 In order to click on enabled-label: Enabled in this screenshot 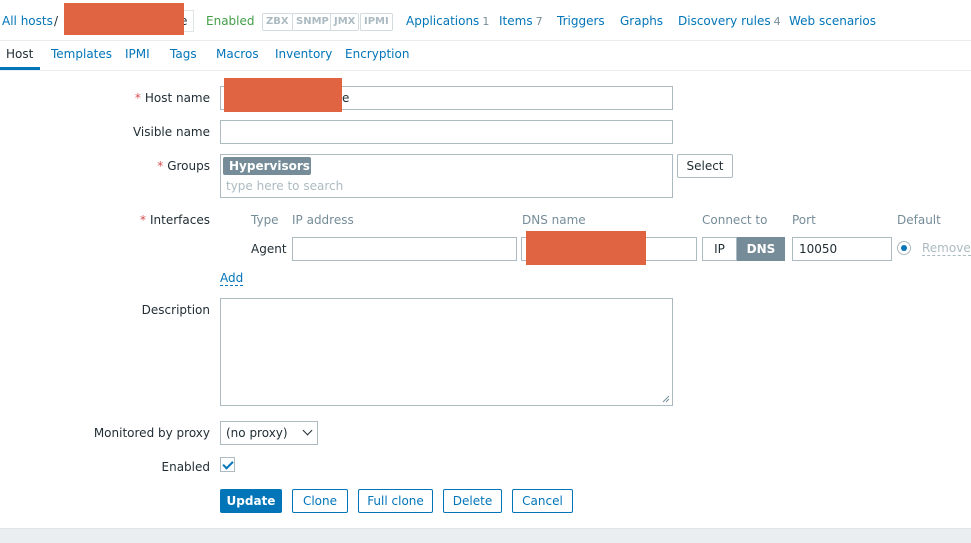, I will do `click(186, 467)`.